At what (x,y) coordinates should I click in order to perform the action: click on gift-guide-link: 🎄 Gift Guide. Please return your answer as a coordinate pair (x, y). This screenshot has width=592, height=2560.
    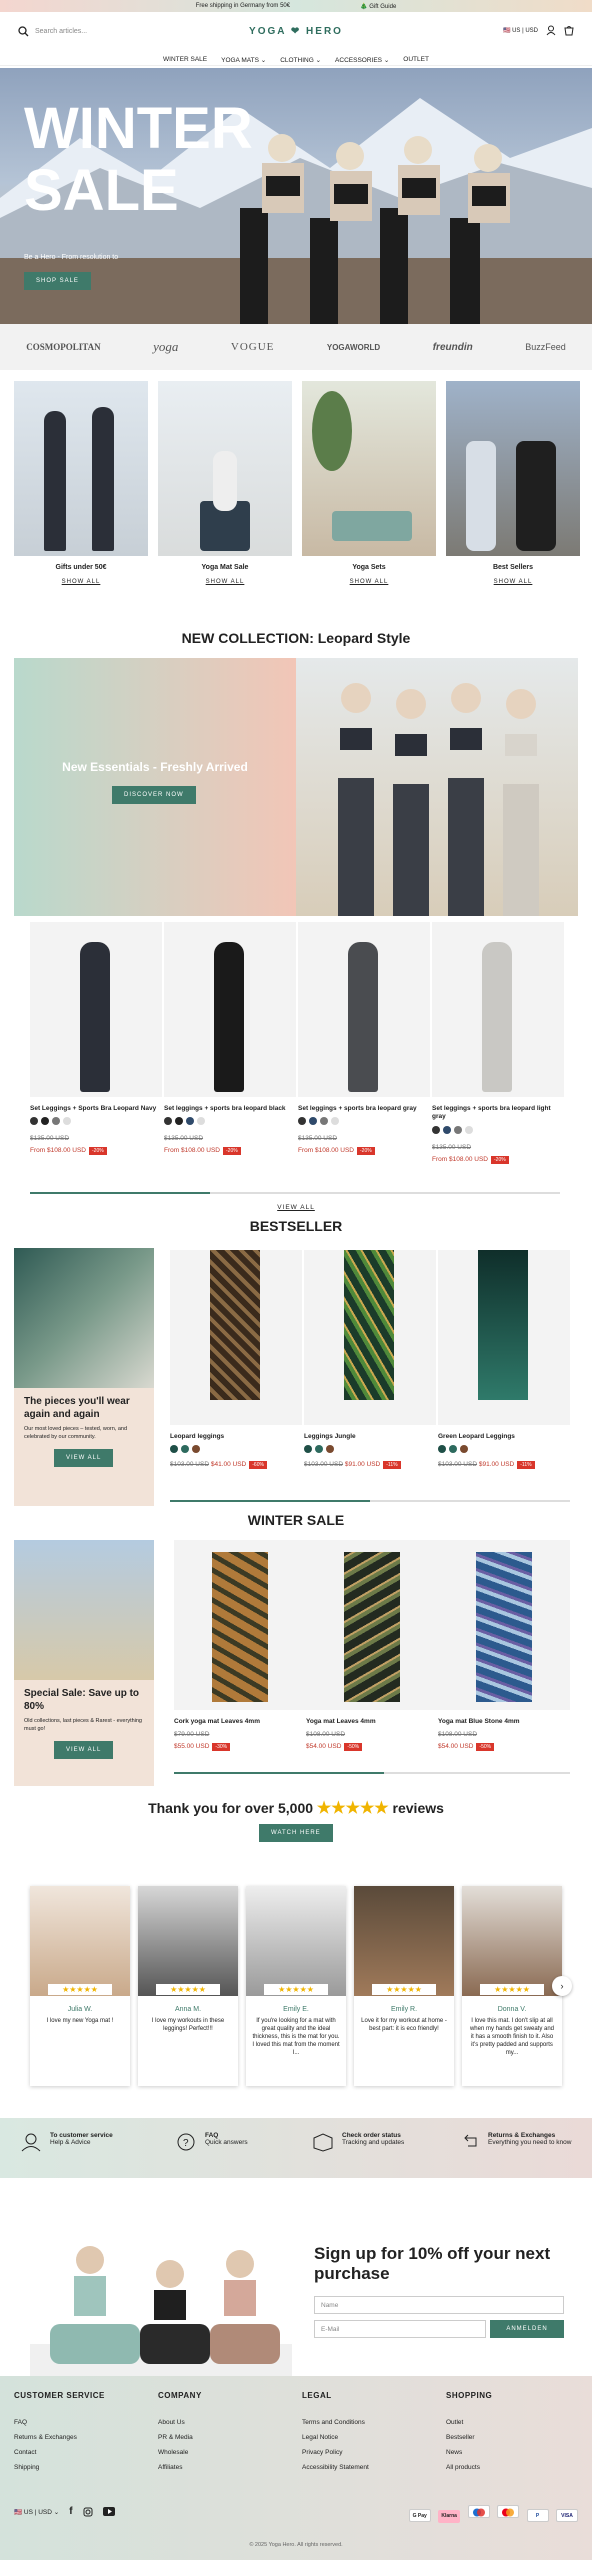
    Looking at the image, I should click on (378, 6).